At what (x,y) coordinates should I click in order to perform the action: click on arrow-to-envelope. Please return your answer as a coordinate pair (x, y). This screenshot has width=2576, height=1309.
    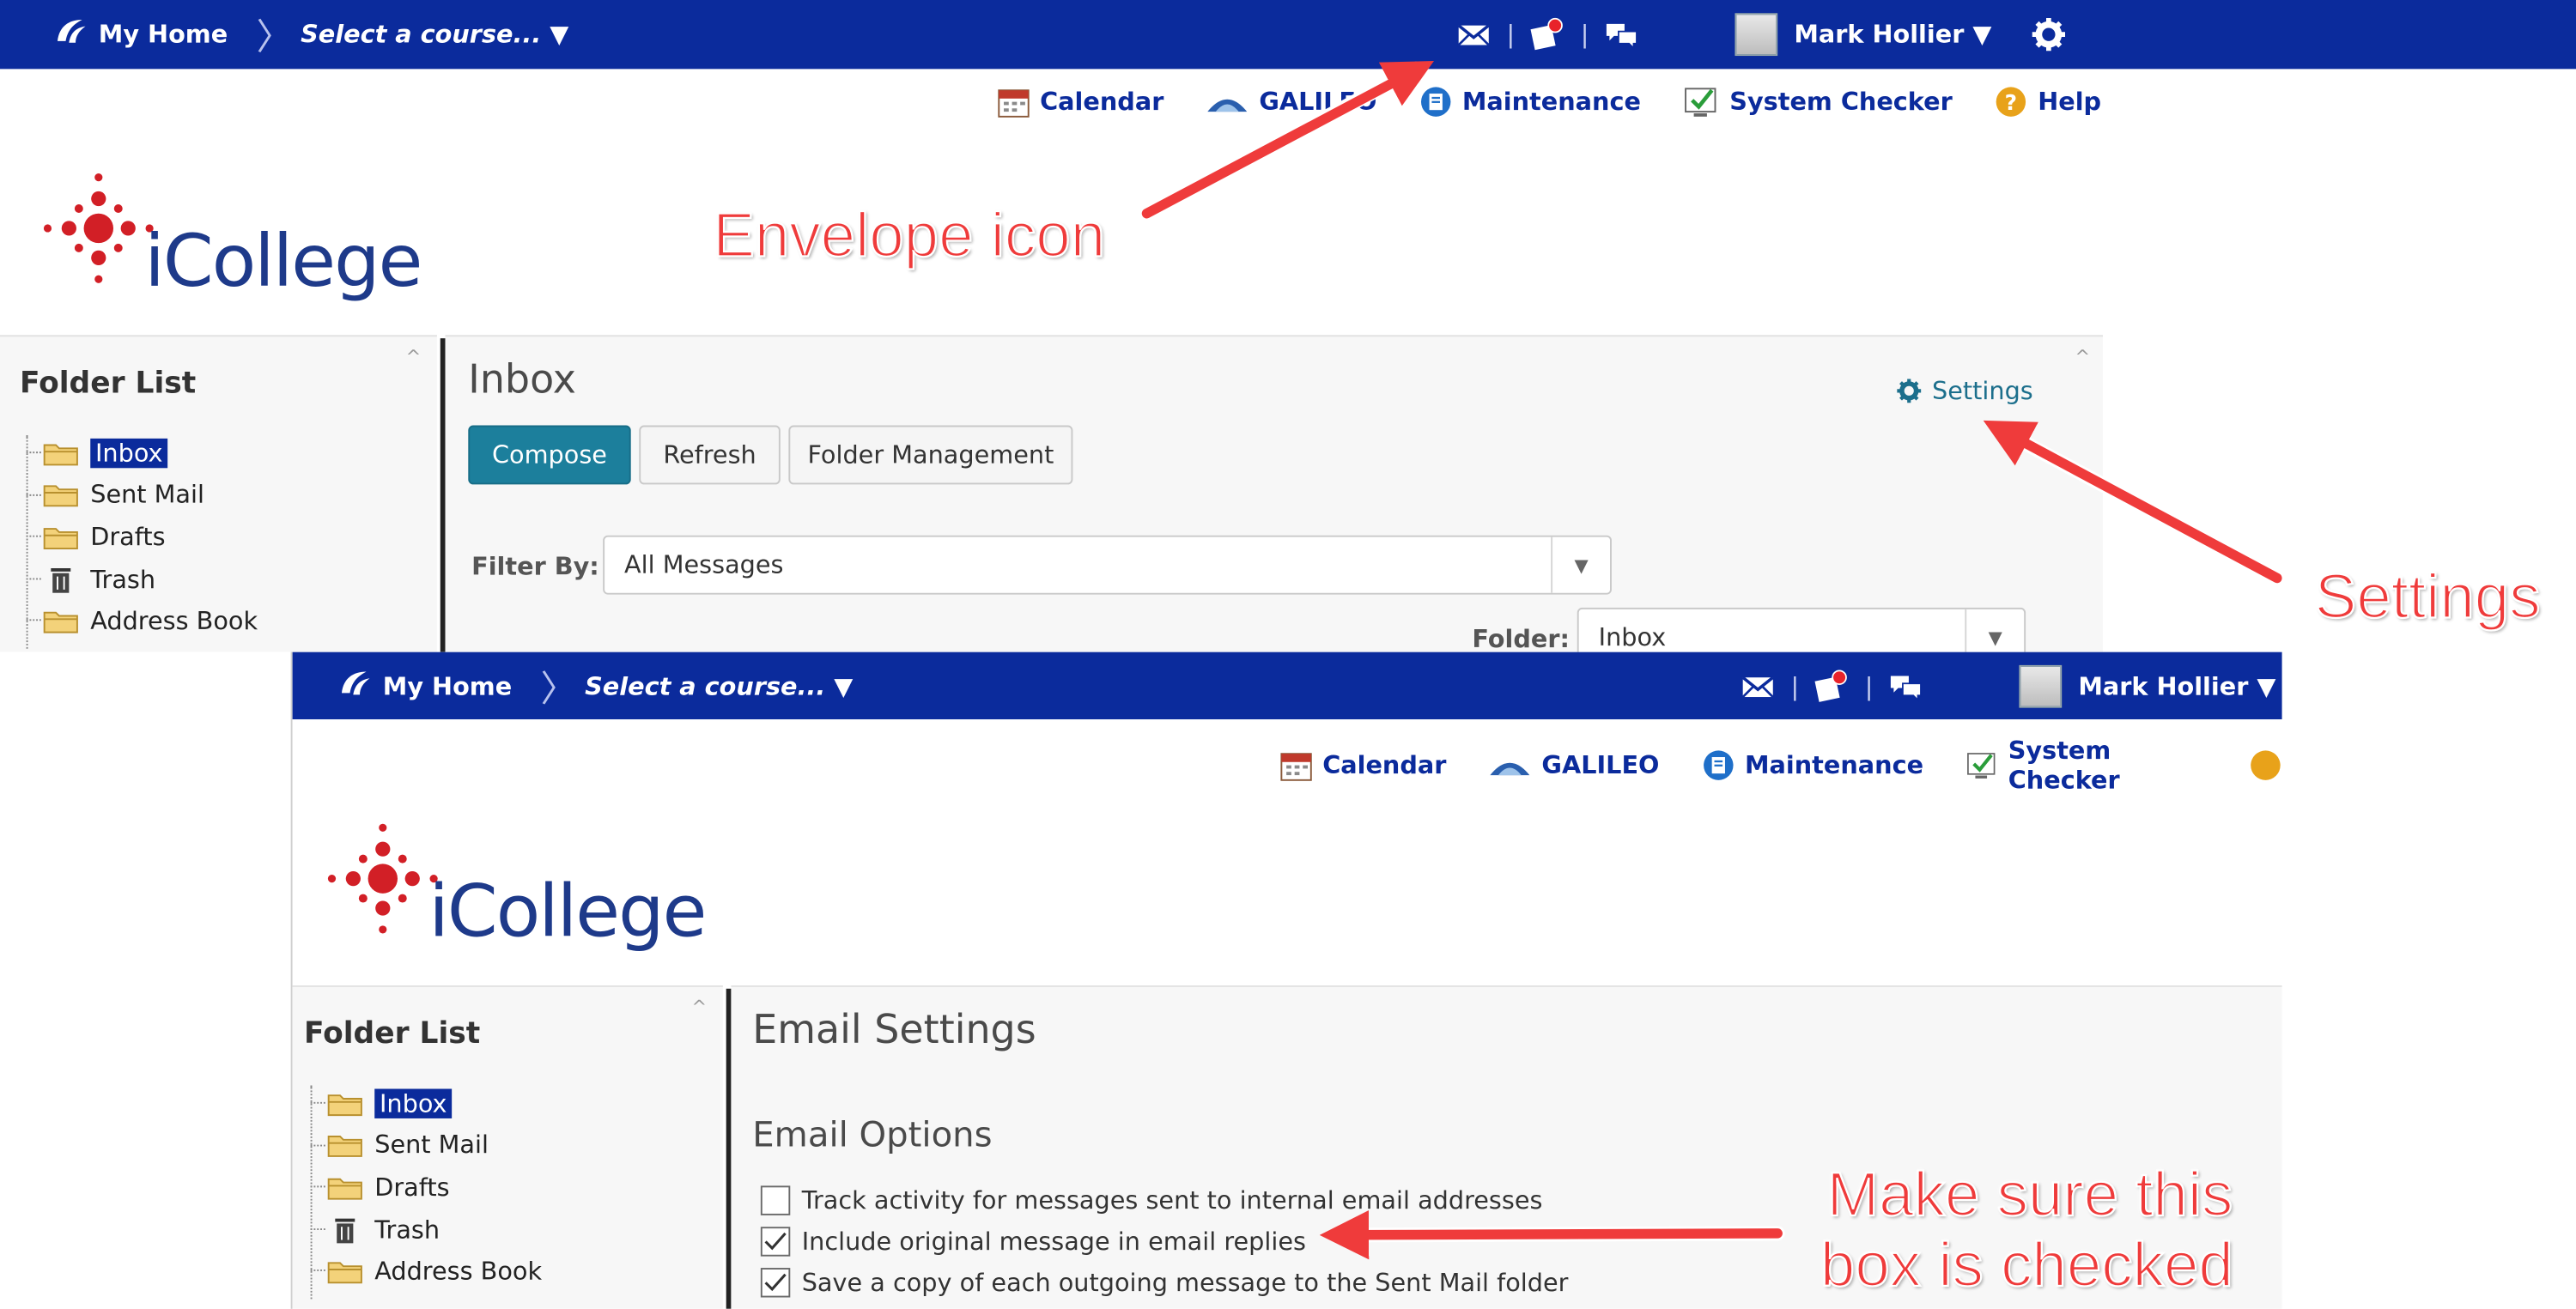
    Looking at the image, I should click on (1287, 141).